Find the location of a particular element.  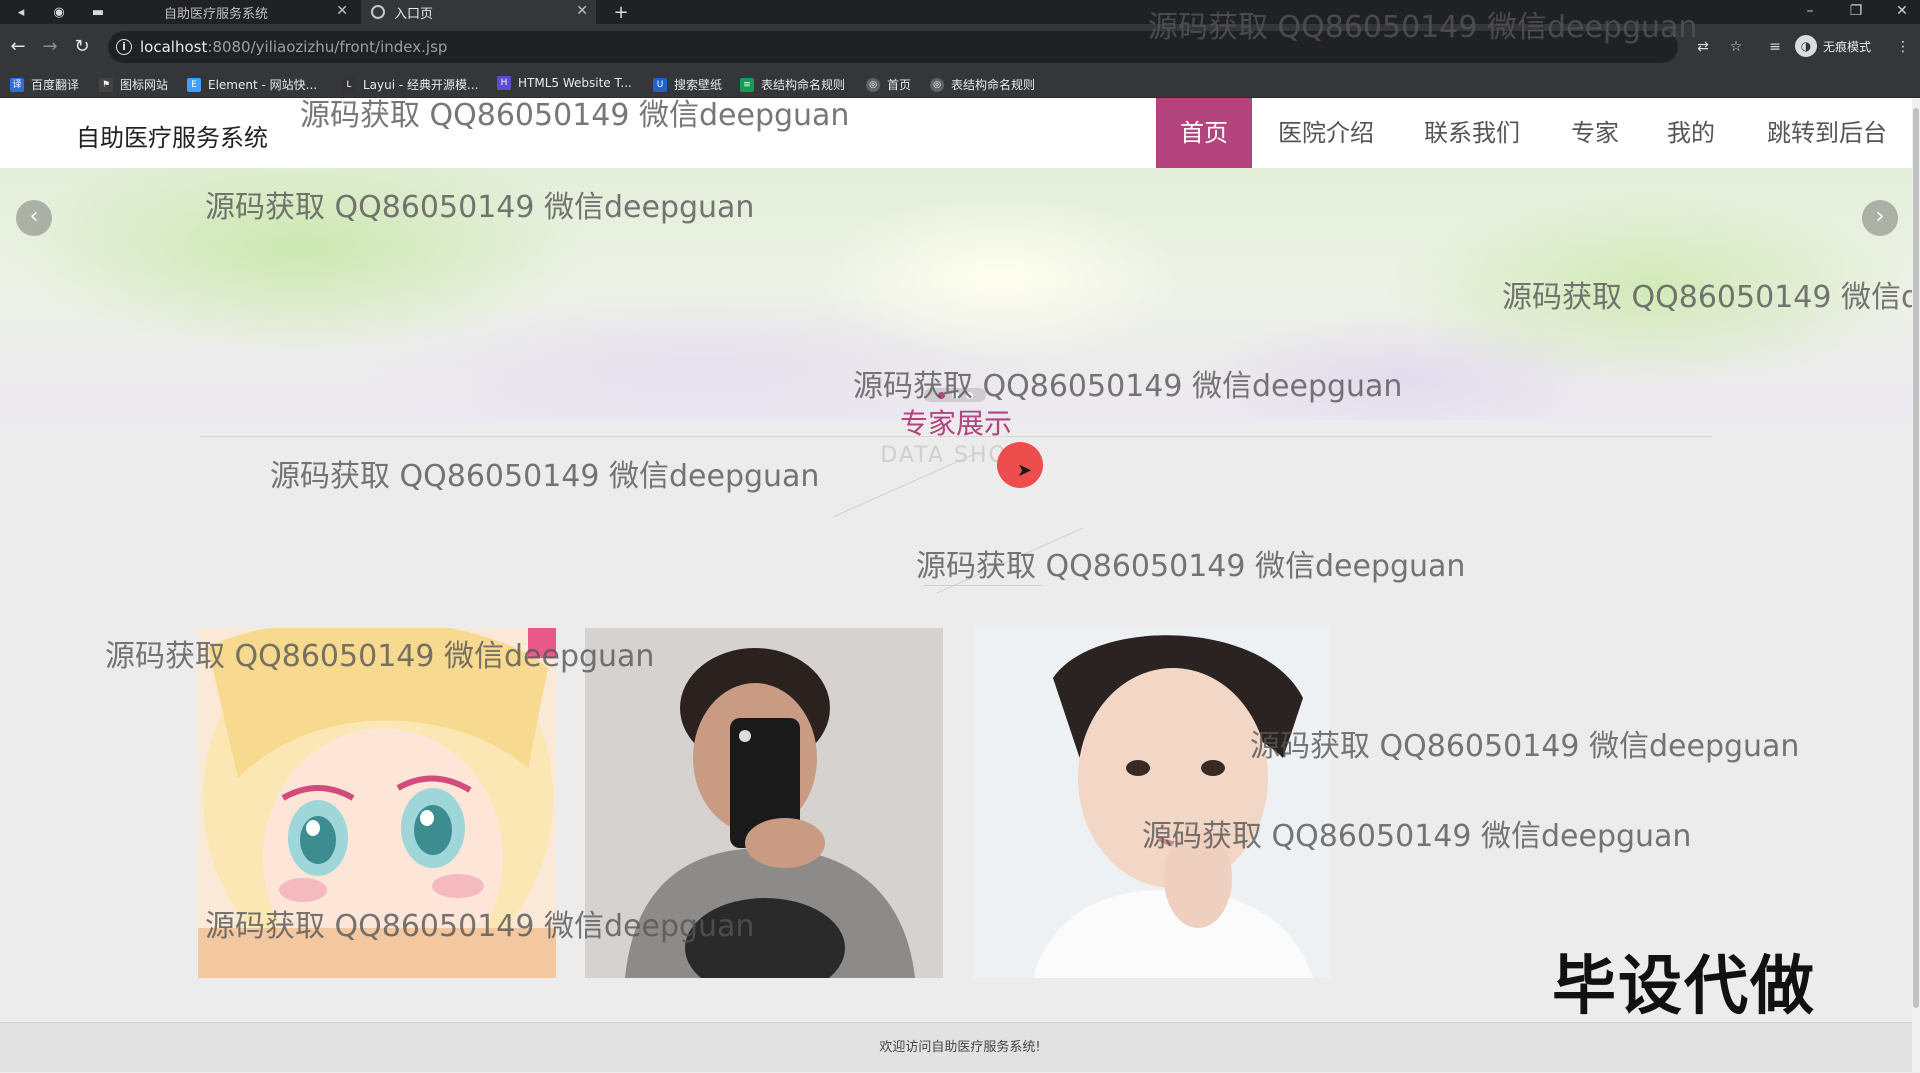

restore-icon: ❐ is located at coordinates (1856, 12).